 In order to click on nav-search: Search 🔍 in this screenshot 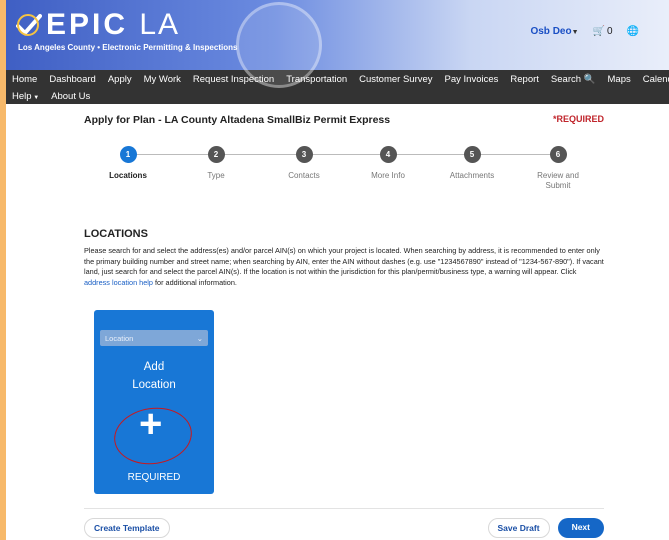, I will do `click(573, 79)`.